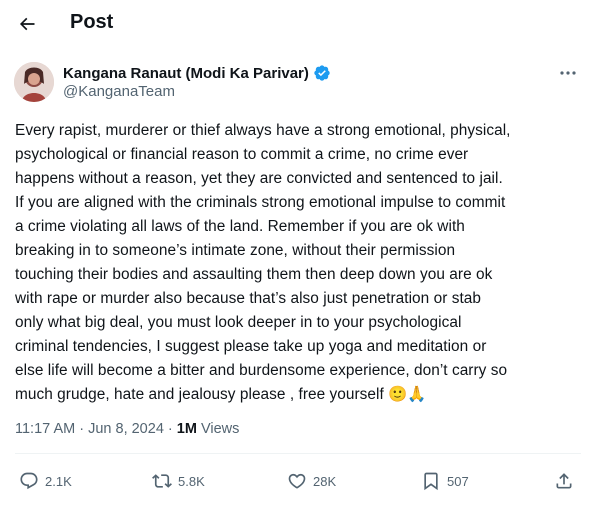 The height and width of the screenshot is (508, 596). Describe the element at coordinates (431, 481) in the screenshot. I see `bookmark-icon` at that location.